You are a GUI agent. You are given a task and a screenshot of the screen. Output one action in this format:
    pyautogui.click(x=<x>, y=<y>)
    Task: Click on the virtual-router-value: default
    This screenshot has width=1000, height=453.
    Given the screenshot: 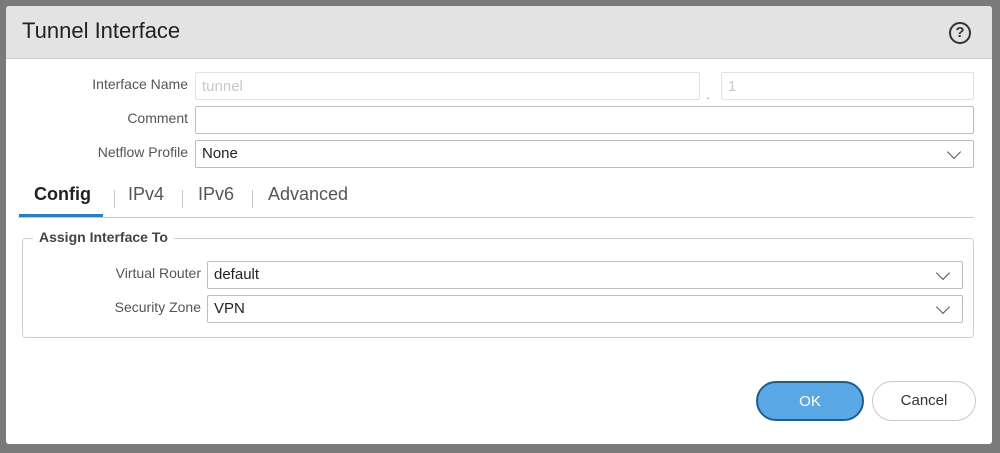 What is the action you would take?
    pyautogui.click(x=237, y=274)
    